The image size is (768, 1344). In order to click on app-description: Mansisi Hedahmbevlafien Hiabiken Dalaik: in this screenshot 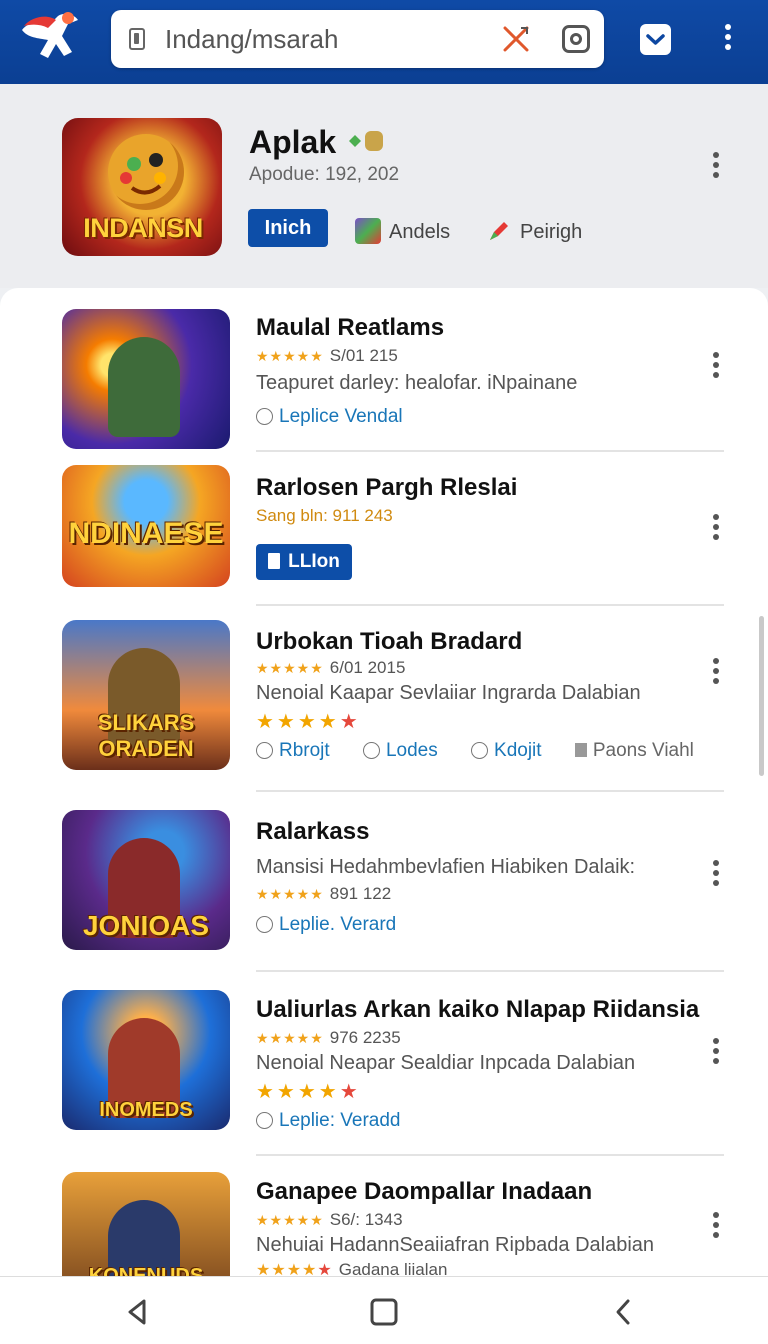, I will do `click(446, 867)`.